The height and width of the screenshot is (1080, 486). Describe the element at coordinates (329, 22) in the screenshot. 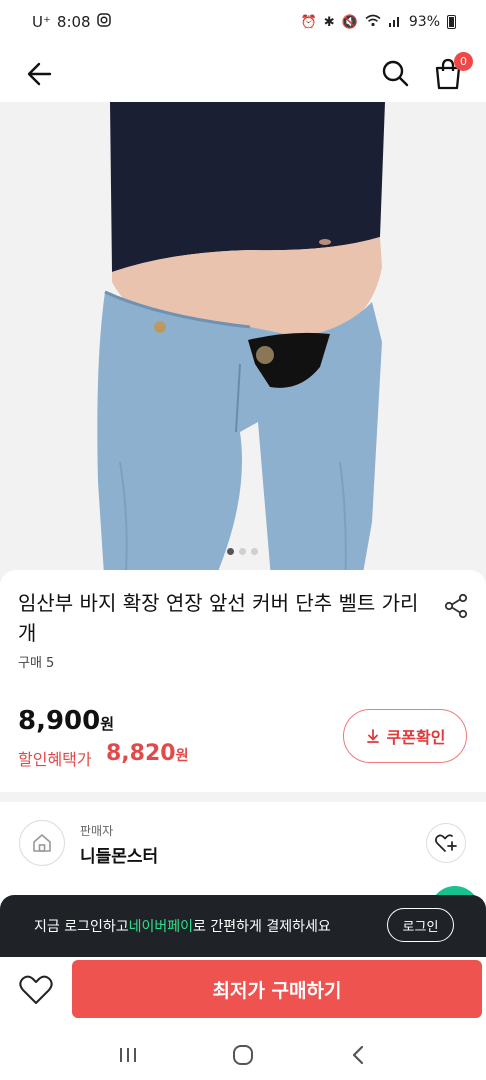

I see `bluetooth-icon: ✱` at that location.